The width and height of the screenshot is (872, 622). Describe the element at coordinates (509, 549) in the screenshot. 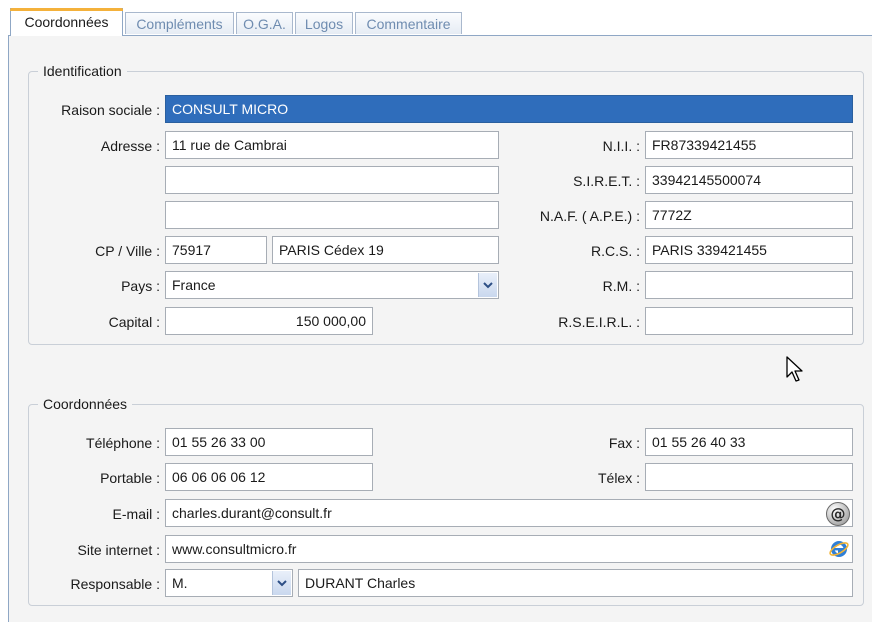

I see `site-internet-field: www.consultmicro.fr` at that location.